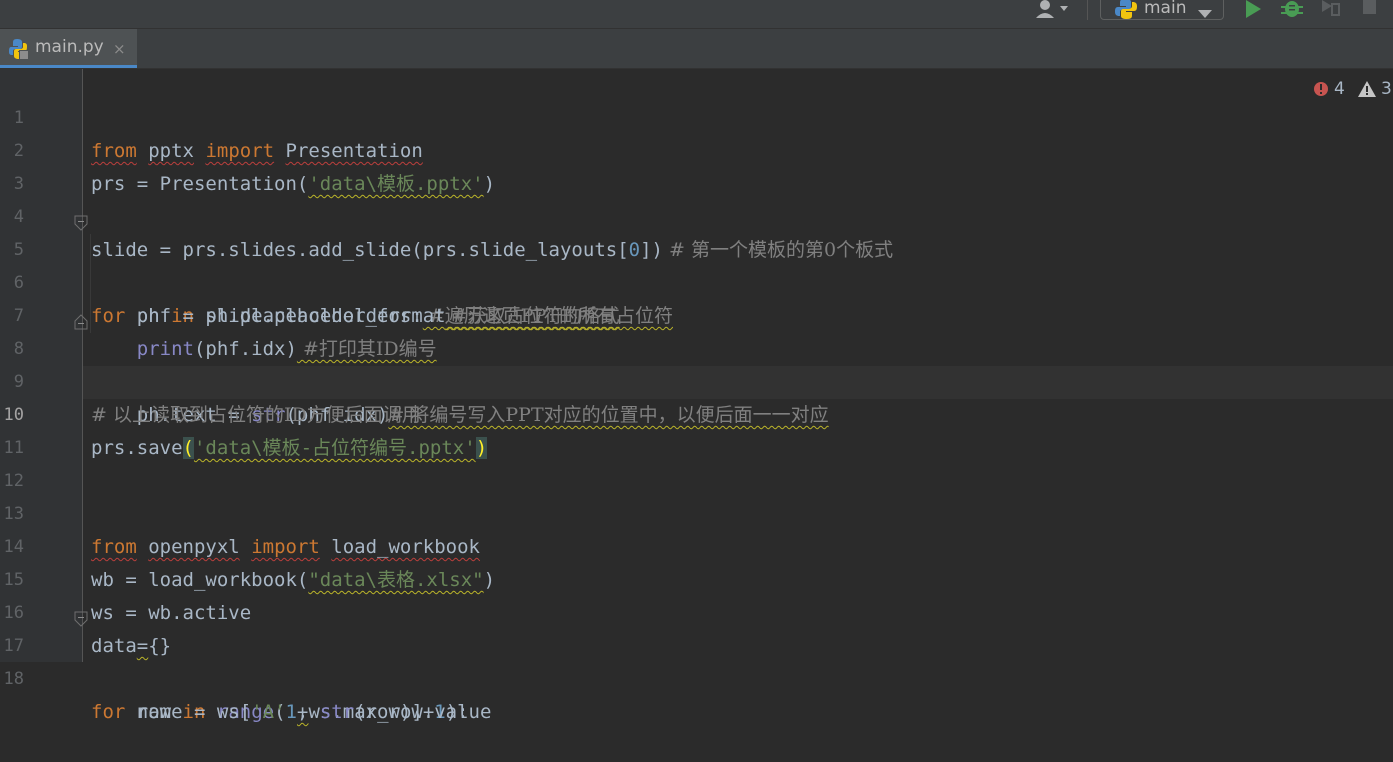  Describe the element at coordinates (1054, 11) in the screenshot. I see `user-icon` at that location.